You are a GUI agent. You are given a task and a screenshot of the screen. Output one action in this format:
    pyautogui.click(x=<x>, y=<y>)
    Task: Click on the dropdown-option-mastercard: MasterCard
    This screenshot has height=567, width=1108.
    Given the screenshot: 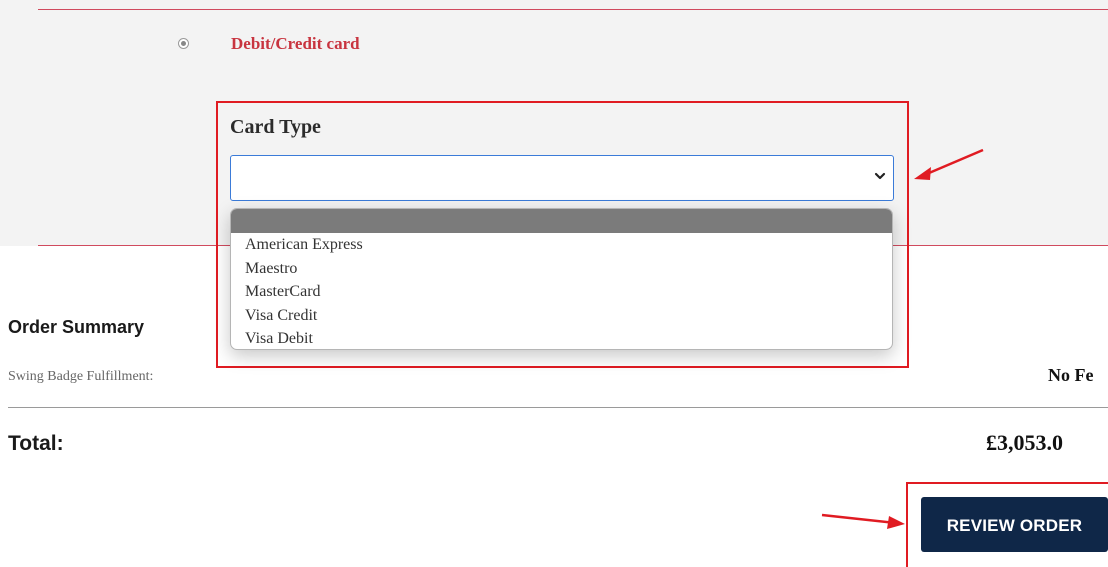 What is the action you would take?
    pyautogui.click(x=561, y=292)
    